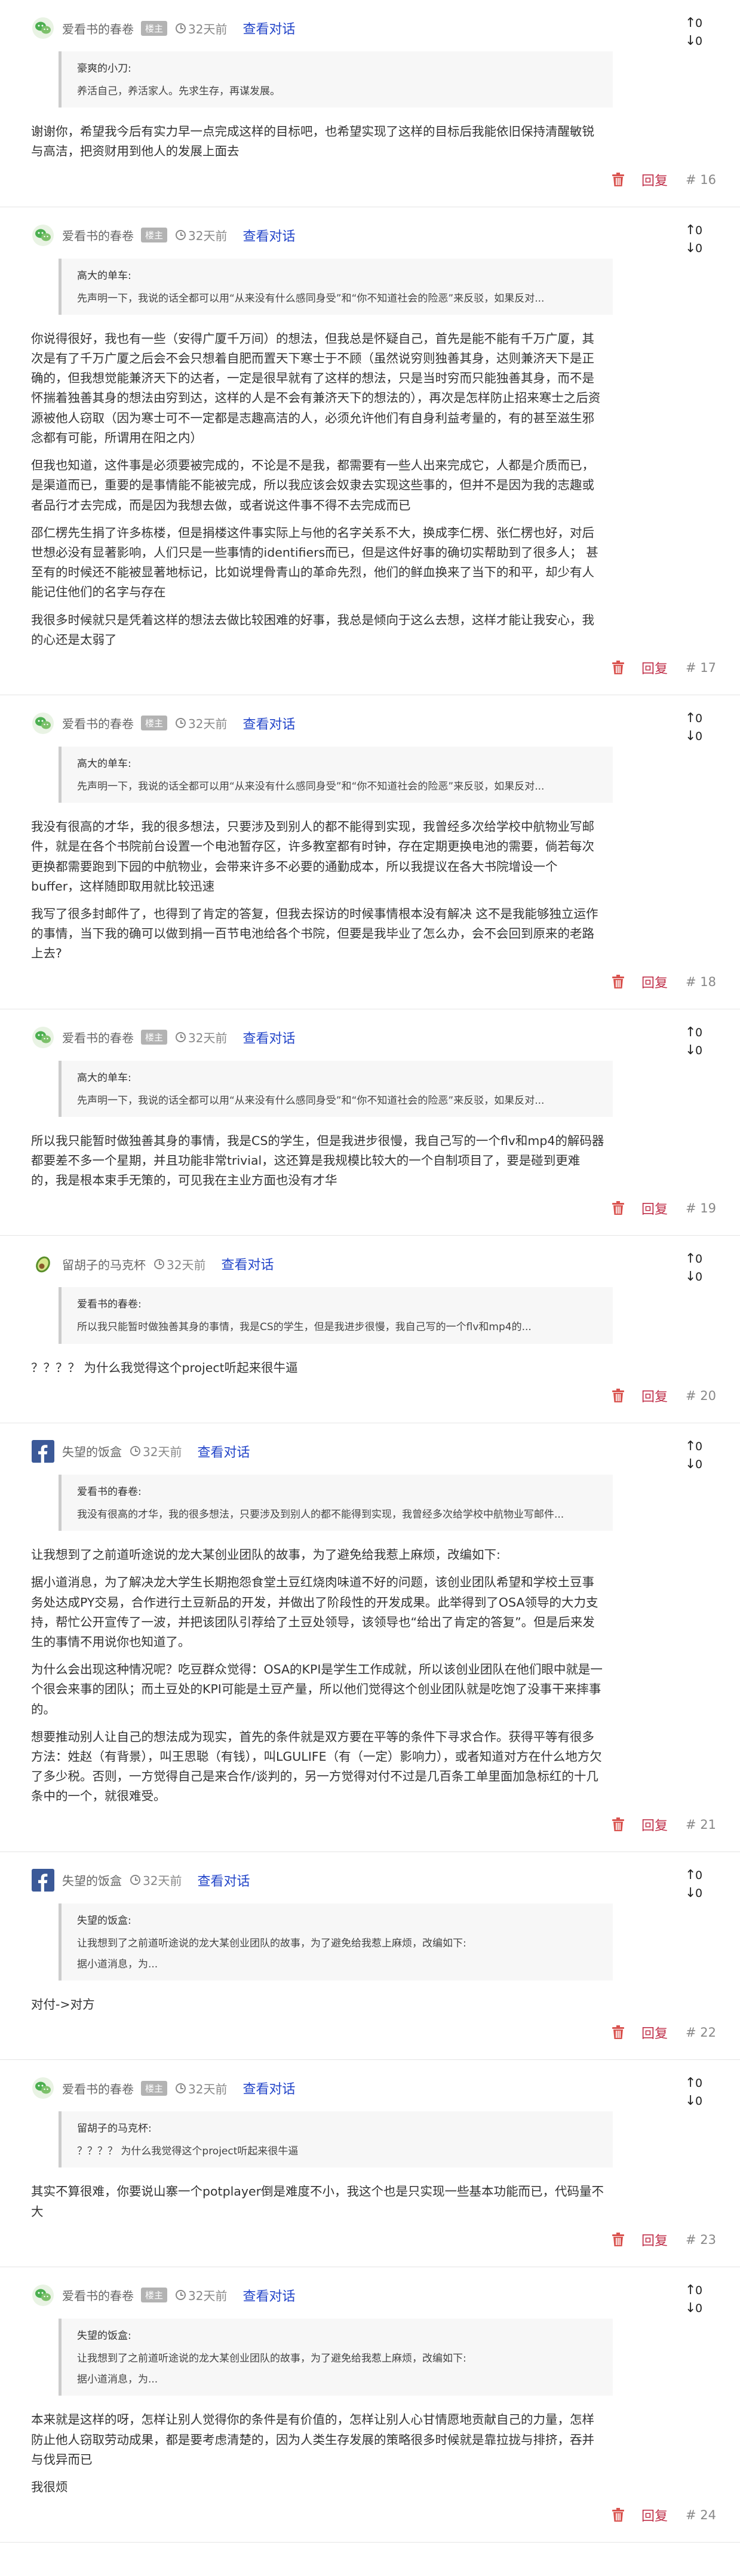 The height and width of the screenshot is (2576, 740). I want to click on comment-footer: 回复 # 19, so click(373, 1208).